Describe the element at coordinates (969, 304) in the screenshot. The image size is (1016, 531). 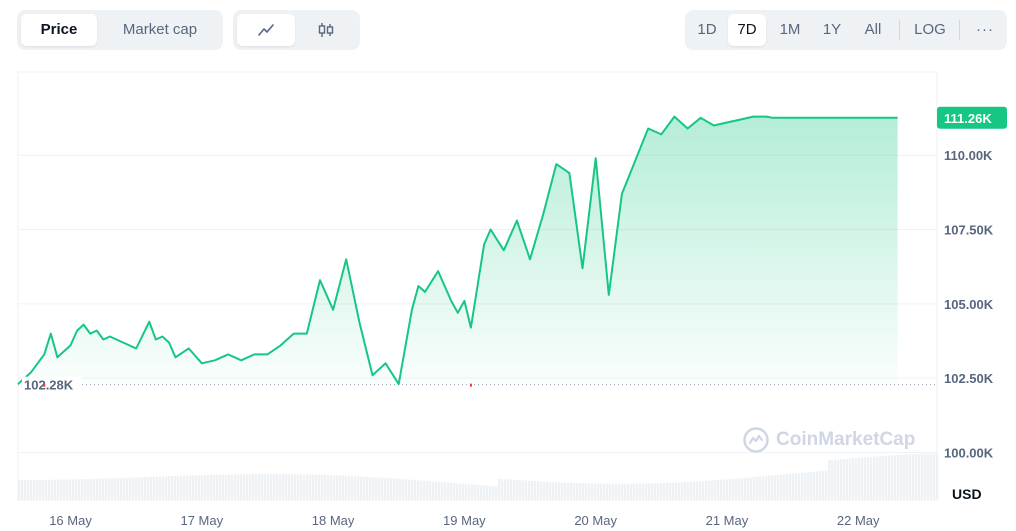
I see `y-axis: 100.00K 102.50K 105.00K 107.50K 110.00K` at that location.